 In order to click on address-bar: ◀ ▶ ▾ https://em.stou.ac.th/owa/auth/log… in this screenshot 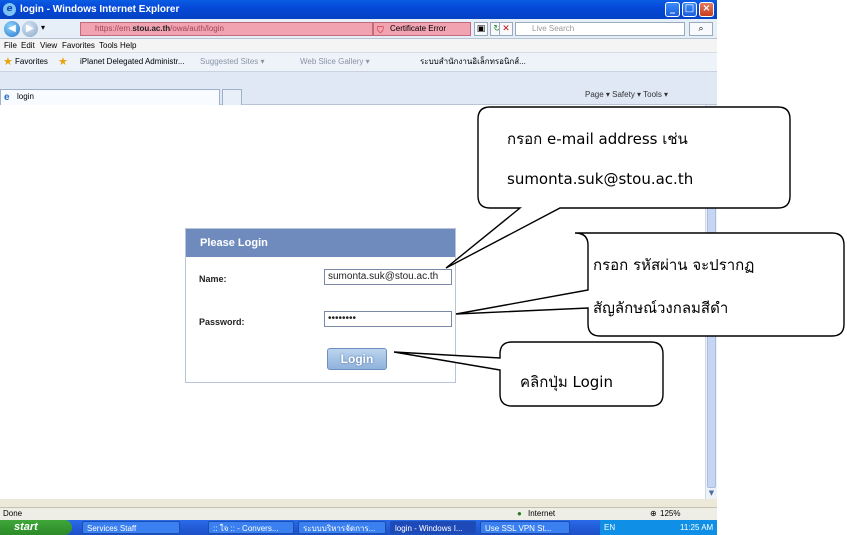, I will do `click(358, 29)`.